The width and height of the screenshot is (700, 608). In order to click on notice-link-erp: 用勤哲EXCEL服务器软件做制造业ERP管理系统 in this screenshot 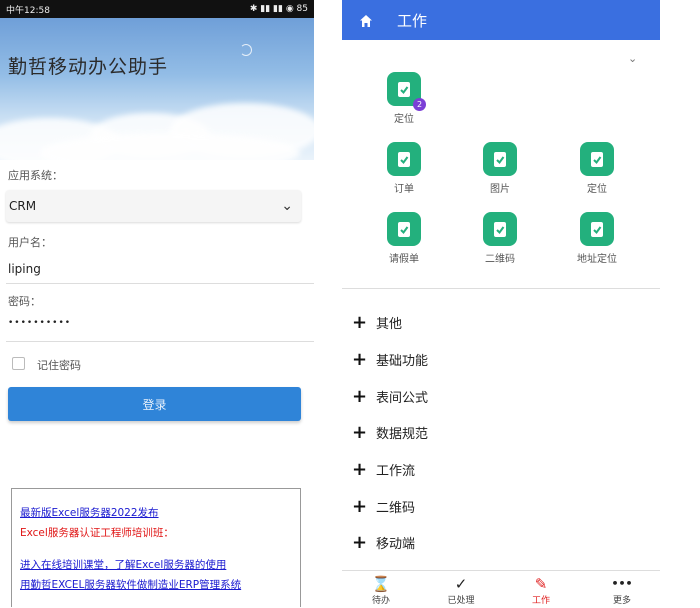, I will do `click(156, 585)`.